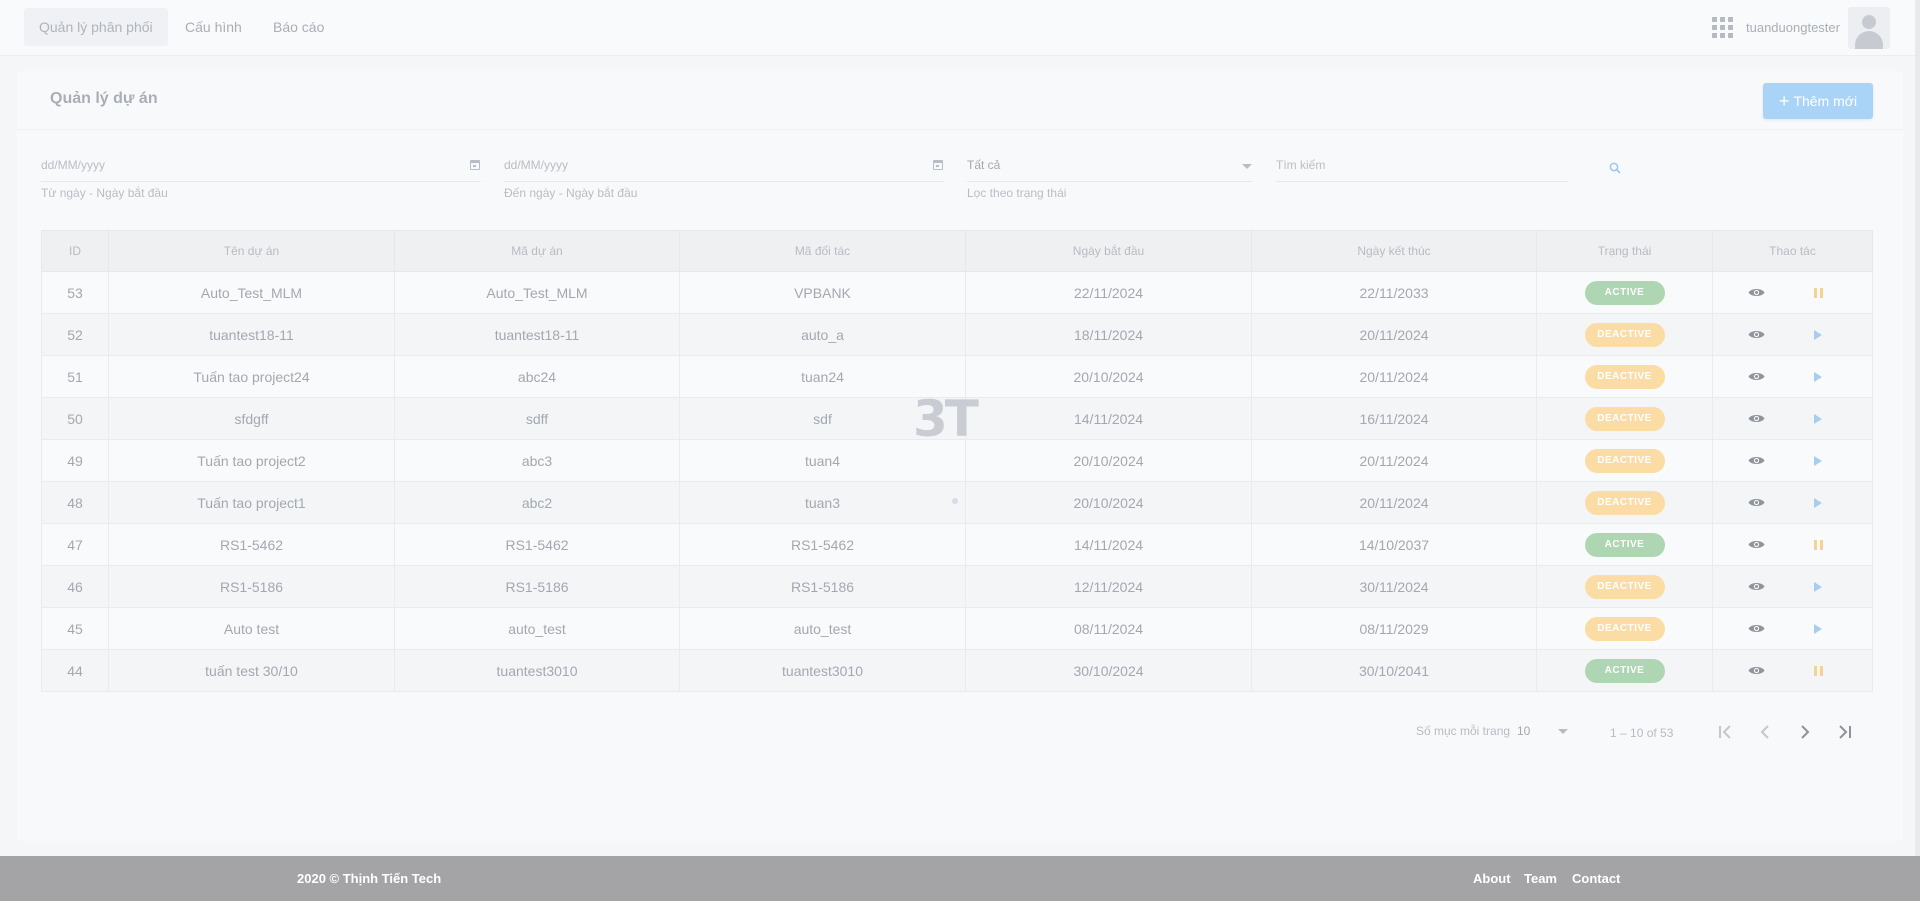 The image size is (1920, 901). What do you see at coordinates (75, 292) in the screenshot?
I see `cell-id: 53` at bounding box center [75, 292].